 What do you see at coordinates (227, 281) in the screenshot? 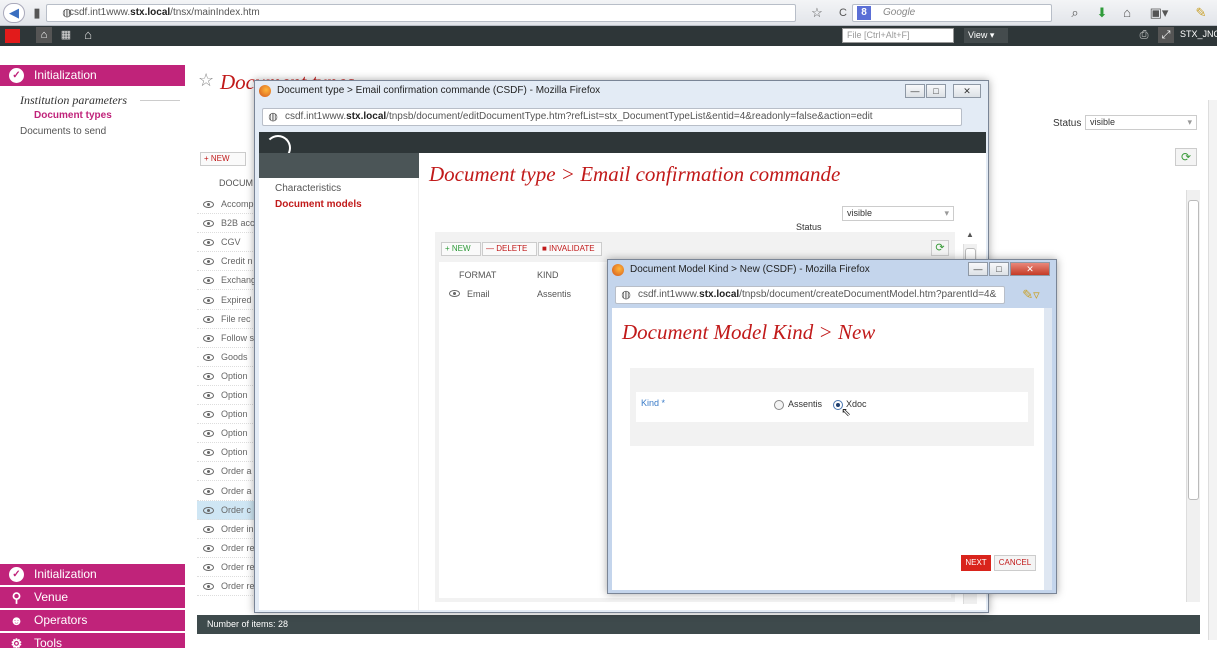
I see `list-item: Exchang` at bounding box center [227, 281].